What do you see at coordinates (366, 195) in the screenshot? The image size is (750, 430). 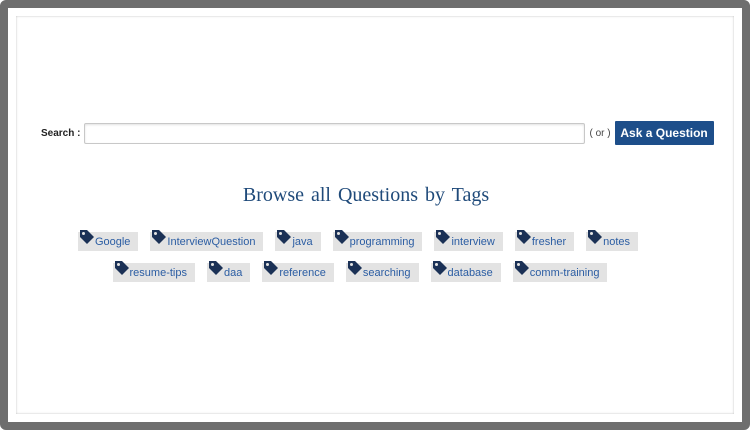 I see `browse-tags-heading: Browse all Questions by Tags` at bounding box center [366, 195].